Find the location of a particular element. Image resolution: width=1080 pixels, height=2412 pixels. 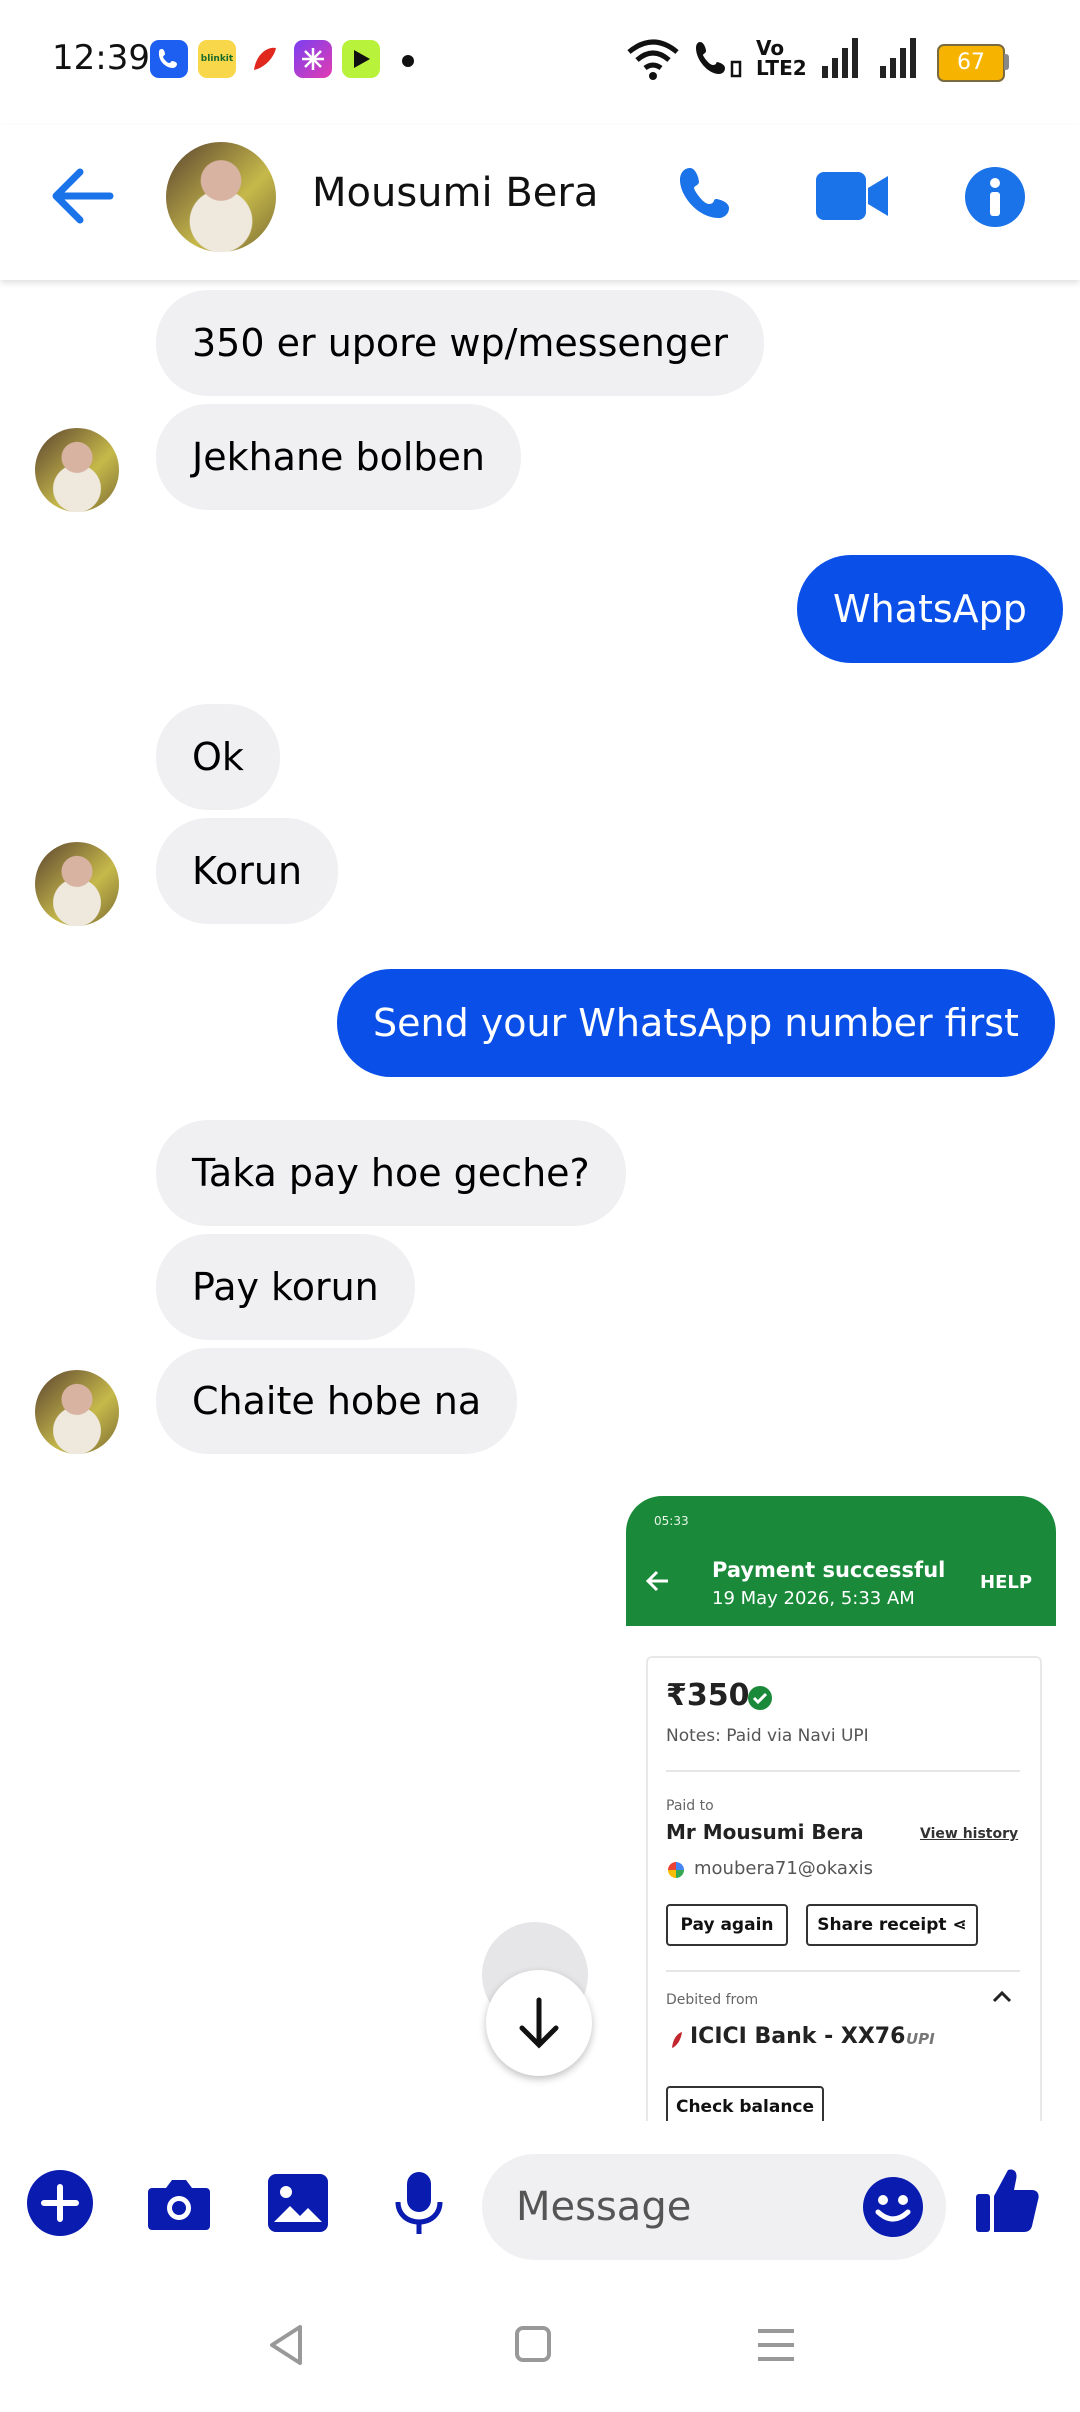

system-nav-bar is located at coordinates (540, 2348).